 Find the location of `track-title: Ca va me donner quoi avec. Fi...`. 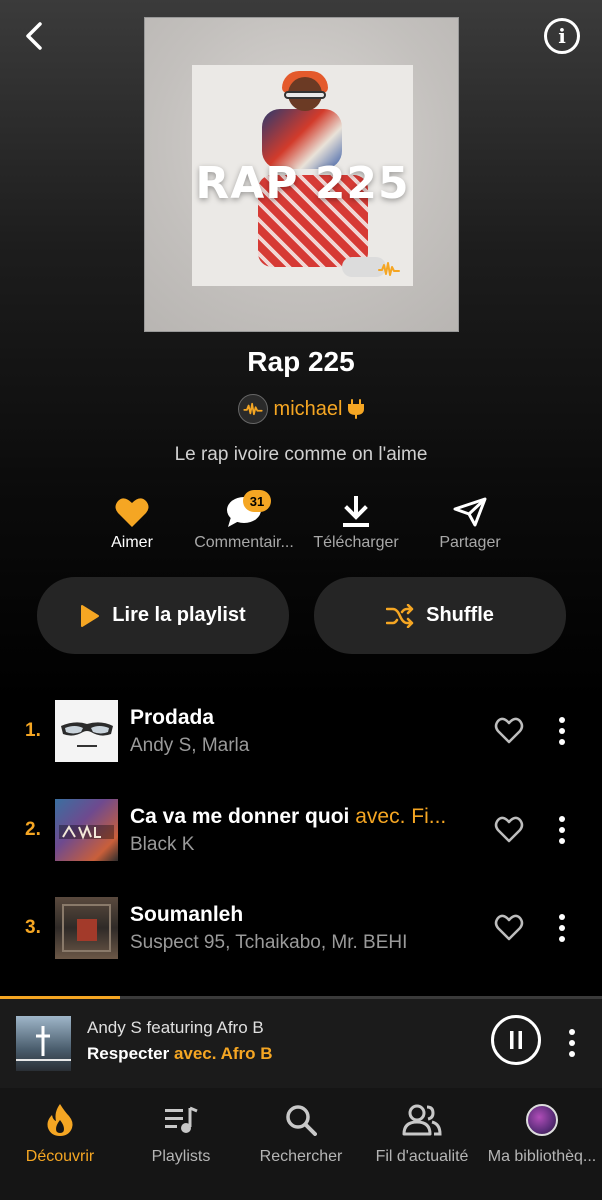

track-title: Ca va me donner quoi avec. Fi... is located at coordinates (288, 816).